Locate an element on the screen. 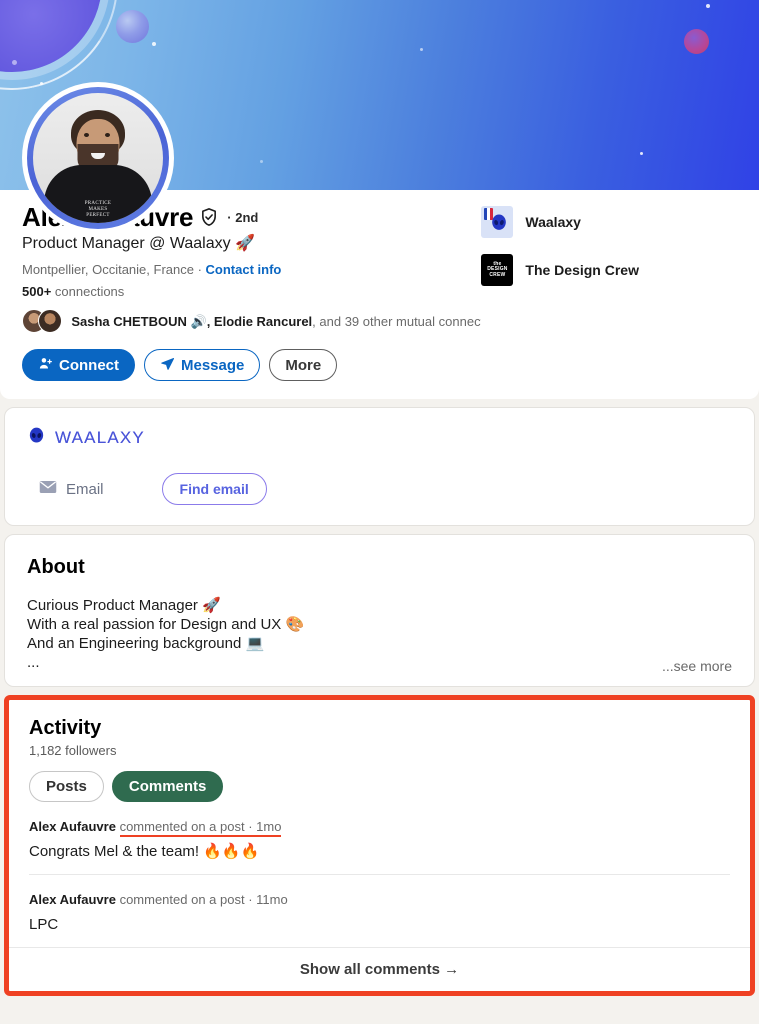 The height and width of the screenshot is (1024, 759). location-text: Montpellier, Occitanie, France · is located at coordinates (112, 269).